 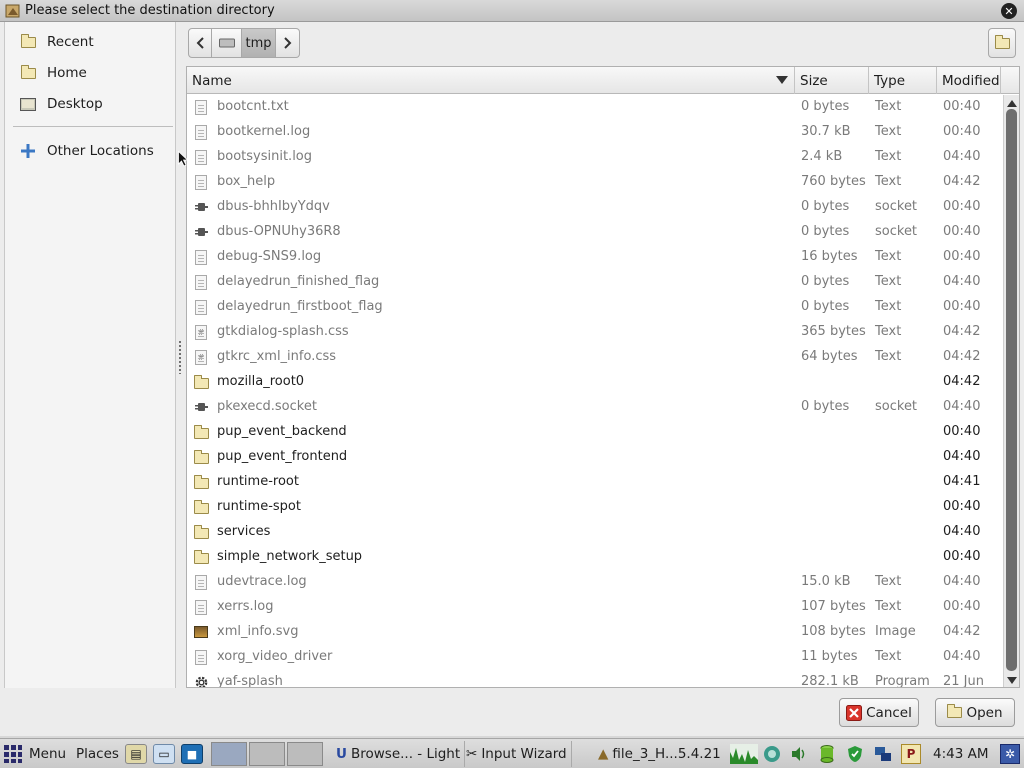 I want to click on open-button: Open, so click(x=975, y=712).